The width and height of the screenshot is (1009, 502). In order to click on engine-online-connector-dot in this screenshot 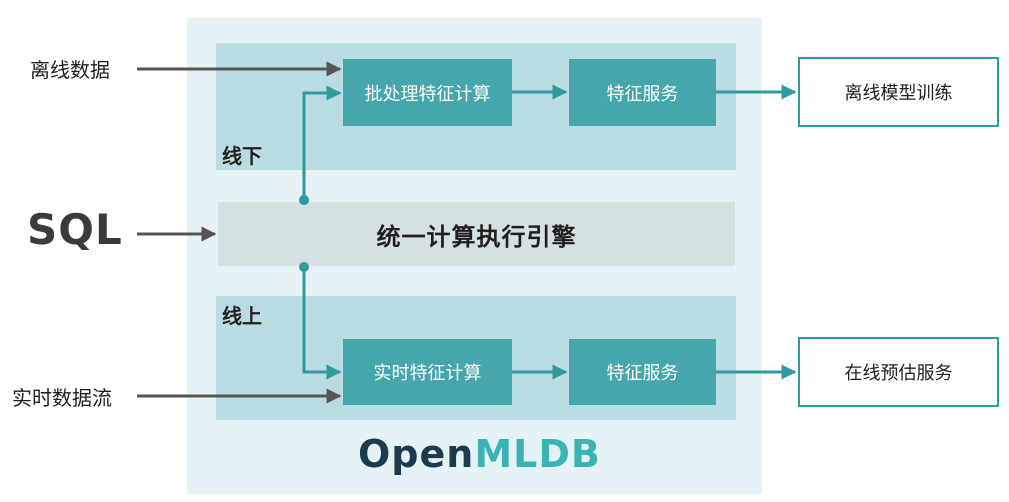, I will do `click(304, 267)`.